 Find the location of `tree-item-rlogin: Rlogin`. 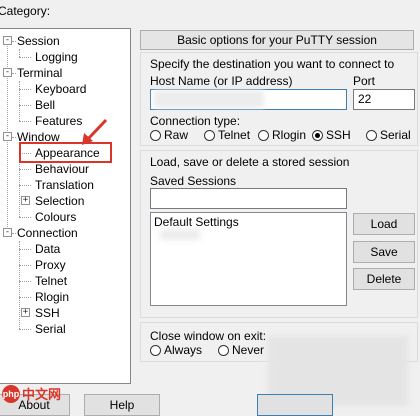

tree-item-rlogin: Rlogin is located at coordinates (52, 297).